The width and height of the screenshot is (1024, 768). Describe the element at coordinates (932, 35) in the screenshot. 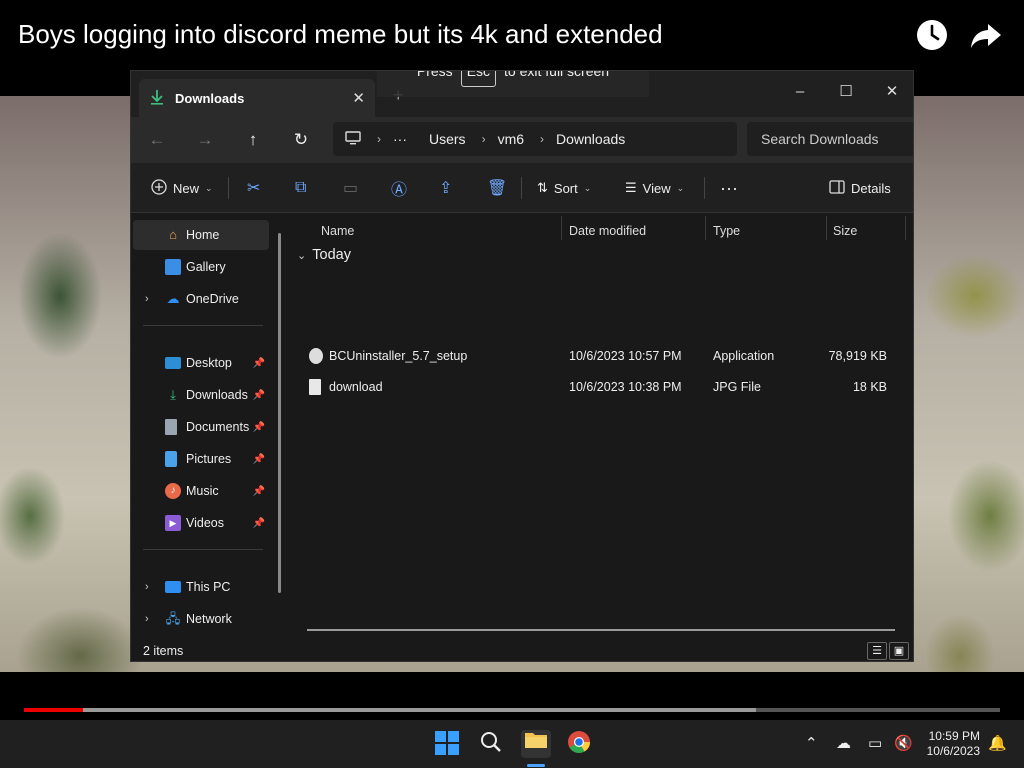

I see `clock-icon` at that location.